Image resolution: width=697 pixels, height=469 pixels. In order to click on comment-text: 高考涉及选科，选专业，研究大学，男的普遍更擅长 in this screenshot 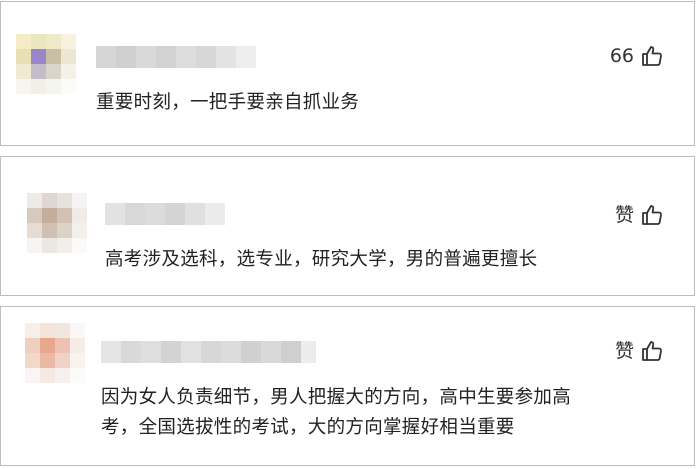, I will do `click(321, 260)`.